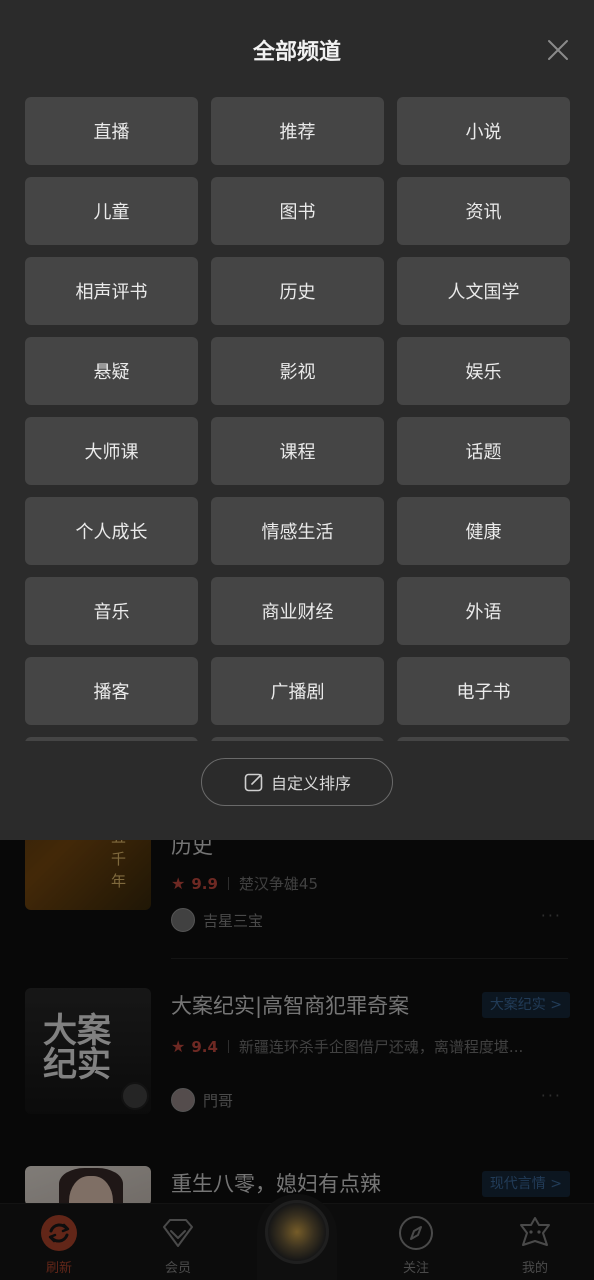  Describe the element at coordinates (483, 291) in the screenshot. I see `channel-tile: 人文国学` at that location.